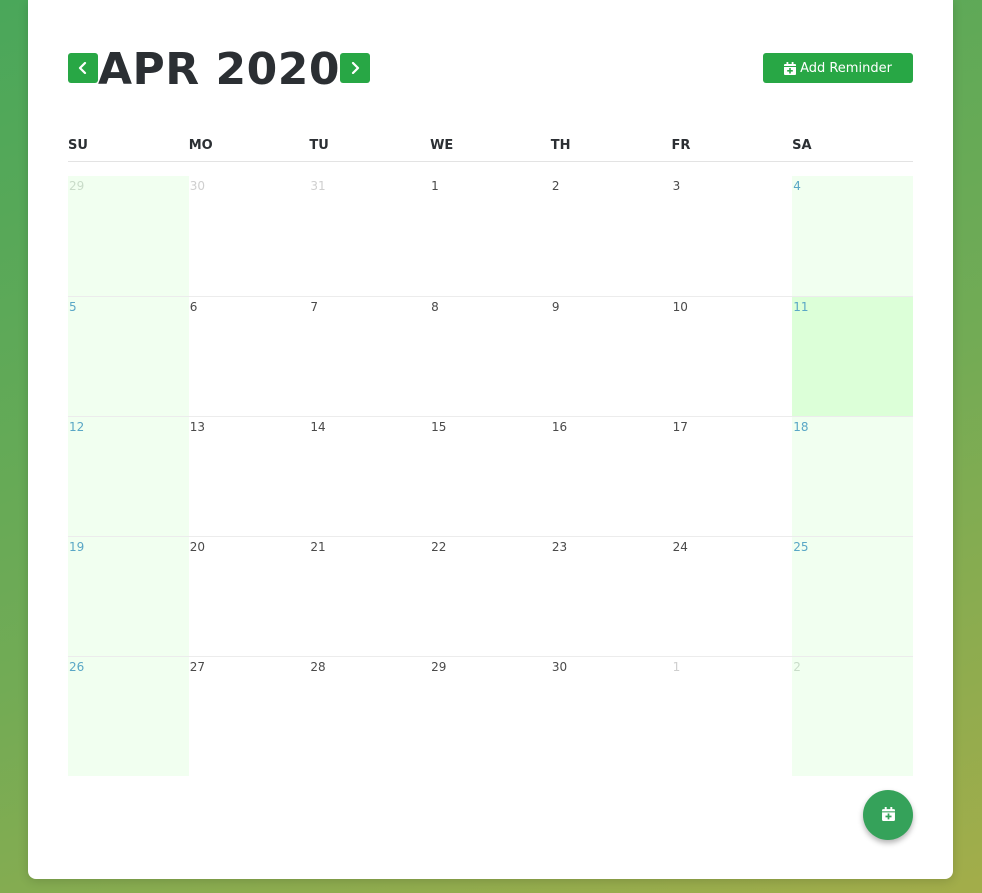 The image size is (982, 893). I want to click on calendar-day-cell: 17, so click(732, 476).